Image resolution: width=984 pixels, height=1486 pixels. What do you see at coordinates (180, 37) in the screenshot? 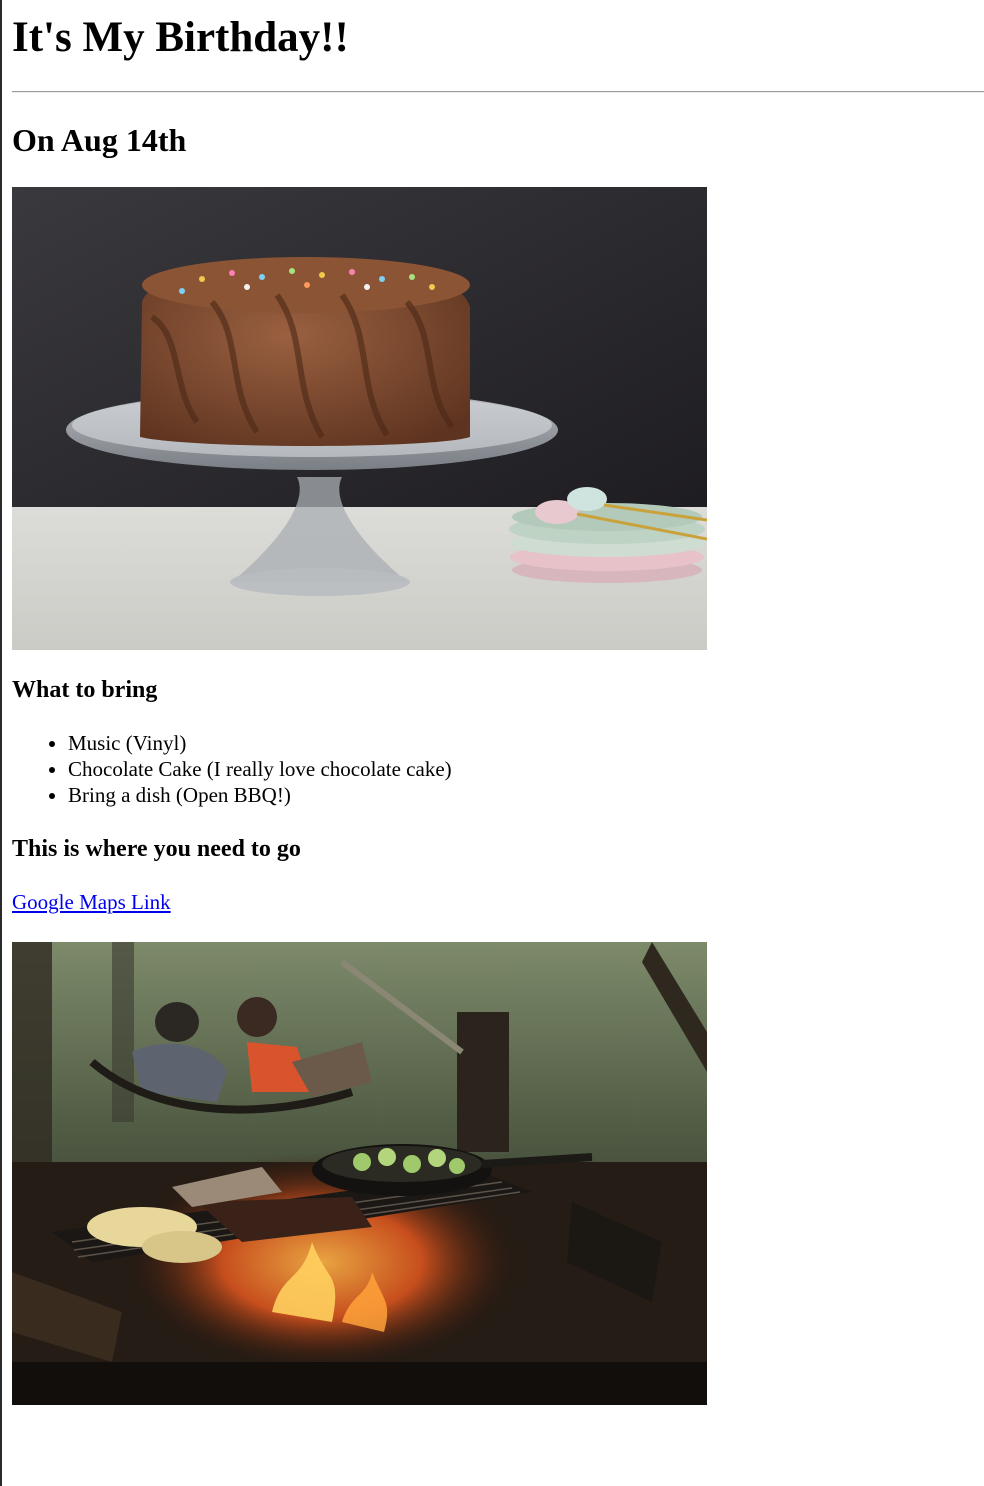
I see `page-title: It's My Birthday!!` at bounding box center [180, 37].